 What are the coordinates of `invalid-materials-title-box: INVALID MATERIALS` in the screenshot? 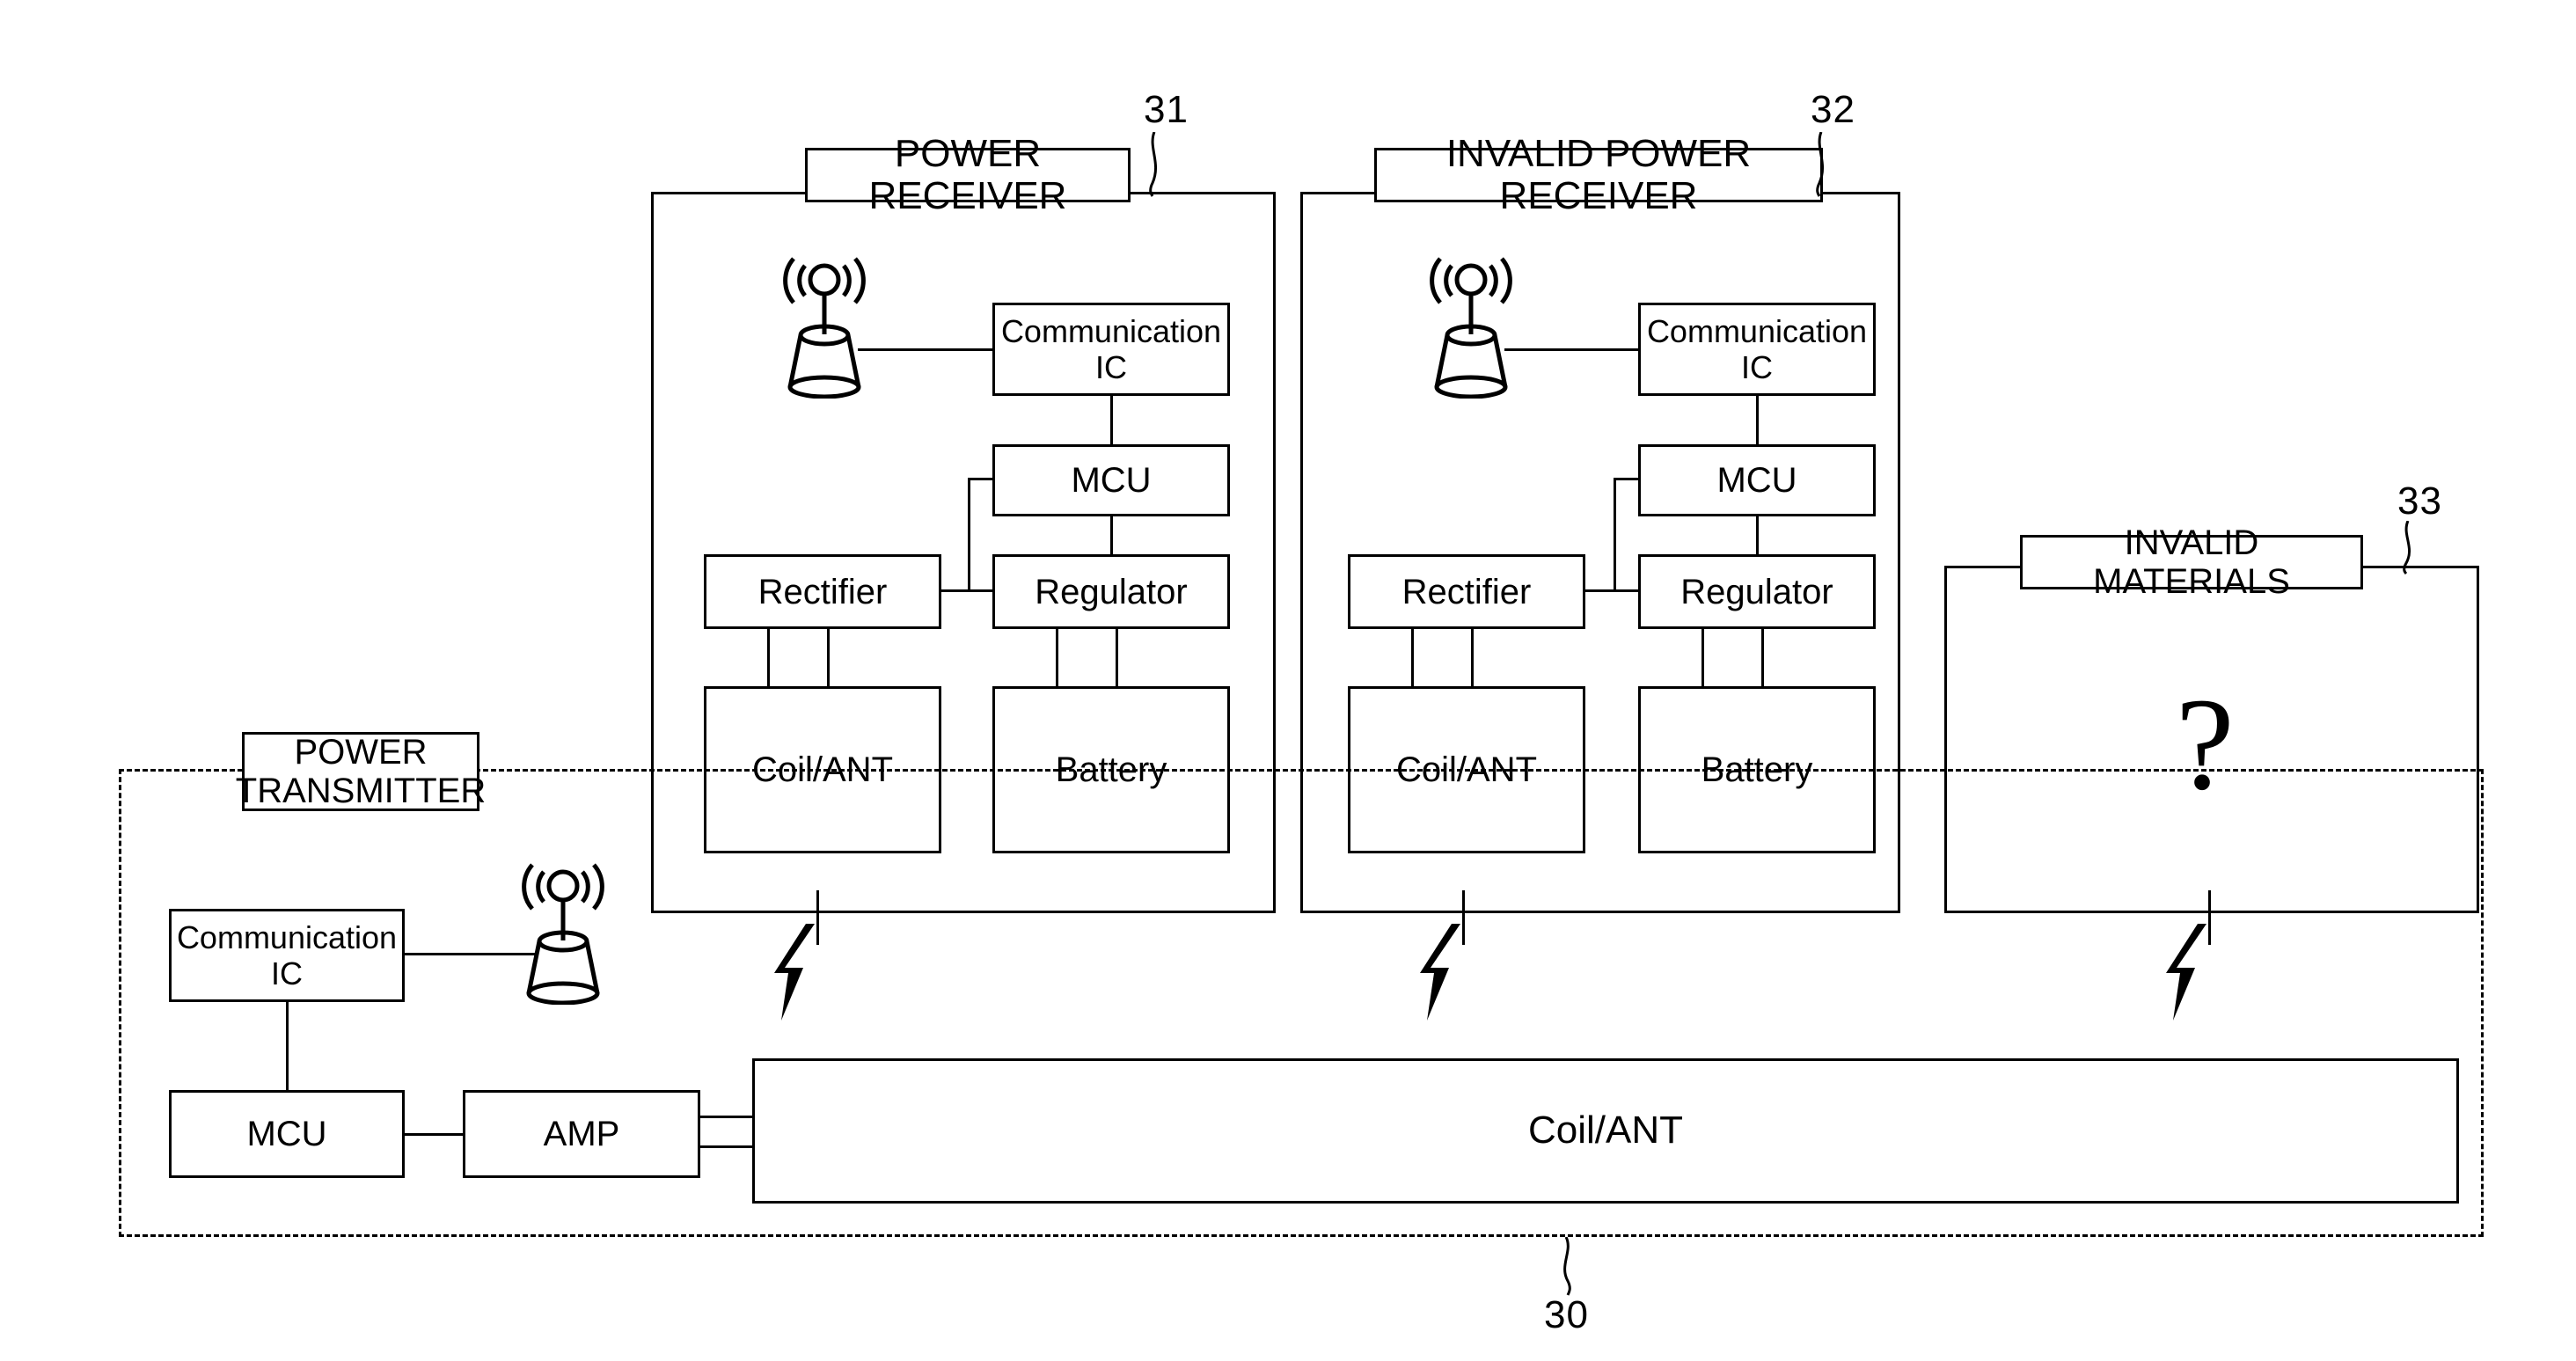 It's located at (2191, 562).